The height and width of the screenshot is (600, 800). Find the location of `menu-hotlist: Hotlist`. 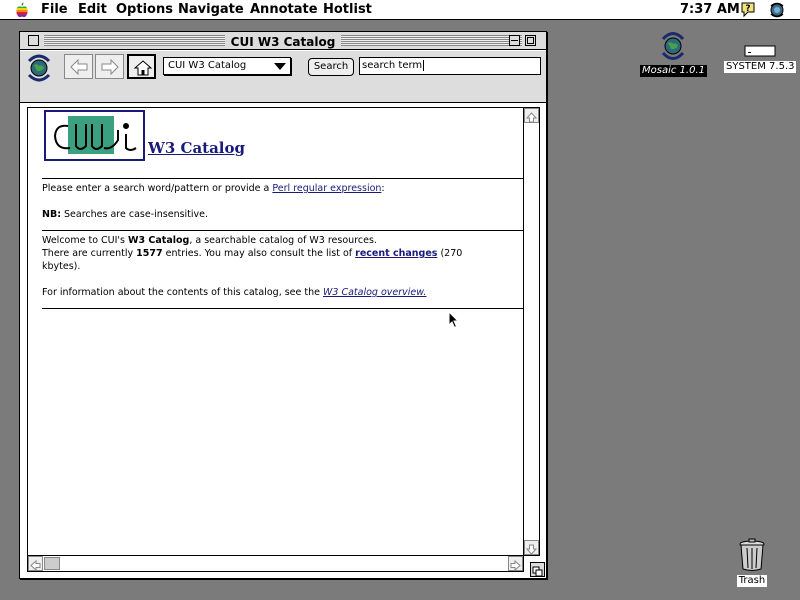

menu-hotlist: Hotlist is located at coordinates (347, 10).